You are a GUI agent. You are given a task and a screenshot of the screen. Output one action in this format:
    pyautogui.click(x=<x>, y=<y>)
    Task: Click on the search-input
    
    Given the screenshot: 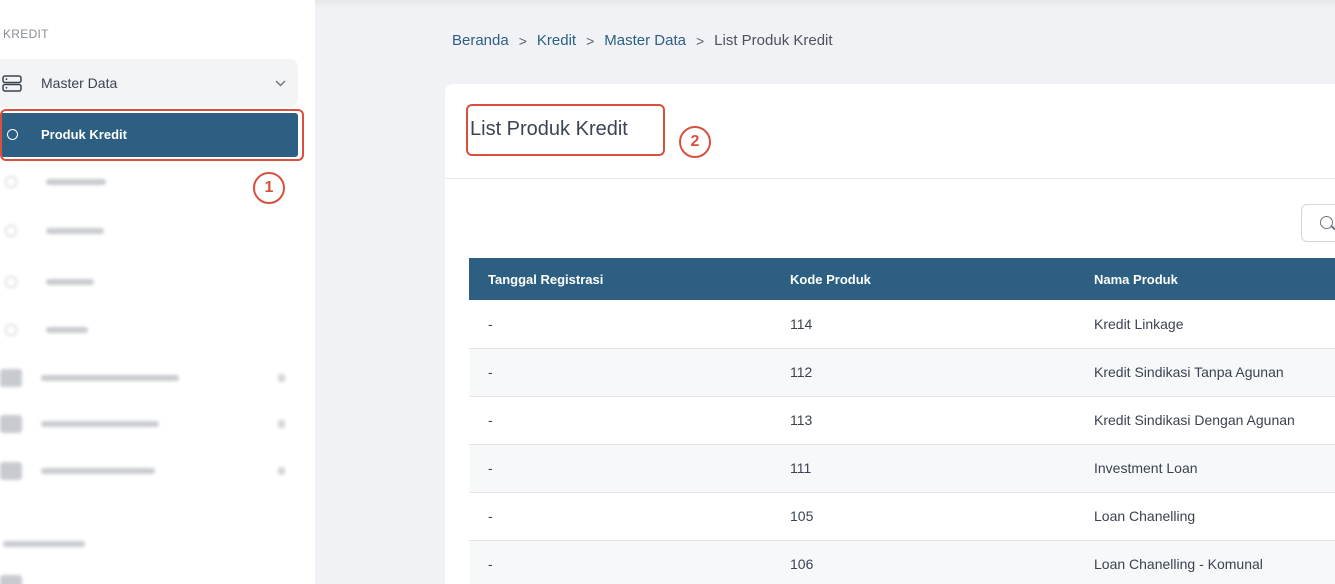 What is the action you would take?
    pyautogui.click(x=1318, y=223)
    